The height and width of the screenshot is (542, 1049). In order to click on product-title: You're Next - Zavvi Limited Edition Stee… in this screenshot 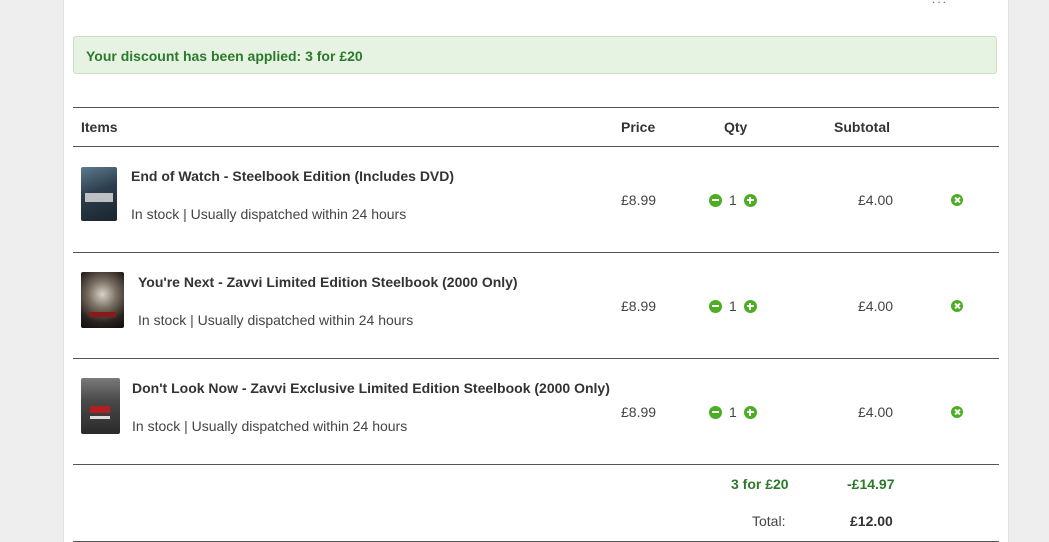, I will do `click(328, 282)`.